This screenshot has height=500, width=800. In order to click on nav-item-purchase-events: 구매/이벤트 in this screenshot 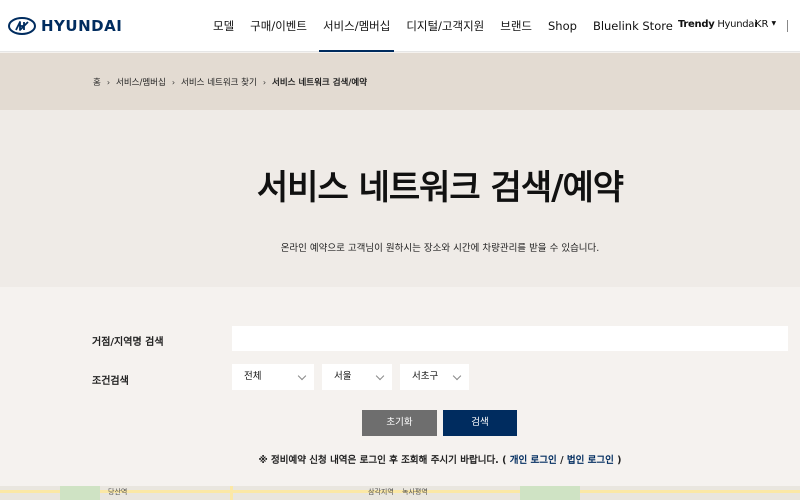, I will do `click(278, 26)`.